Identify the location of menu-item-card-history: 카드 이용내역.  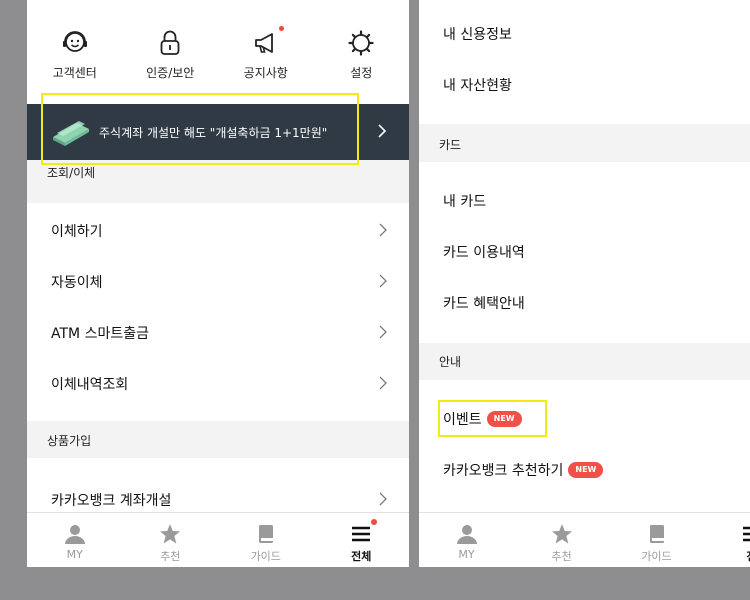
(584, 251).